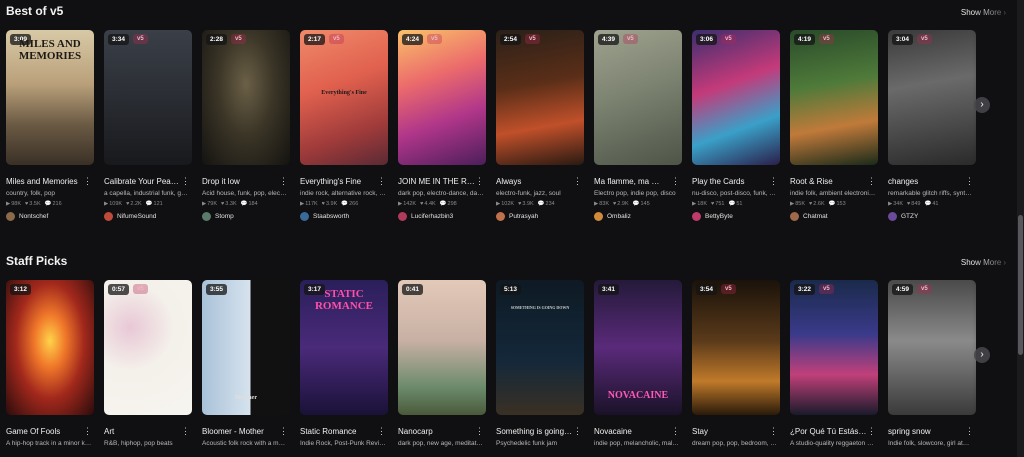  What do you see at coordinates (619, 216) in the screenshot?
I see `author-name: Ombaliz` at bounding box center [619, 216].